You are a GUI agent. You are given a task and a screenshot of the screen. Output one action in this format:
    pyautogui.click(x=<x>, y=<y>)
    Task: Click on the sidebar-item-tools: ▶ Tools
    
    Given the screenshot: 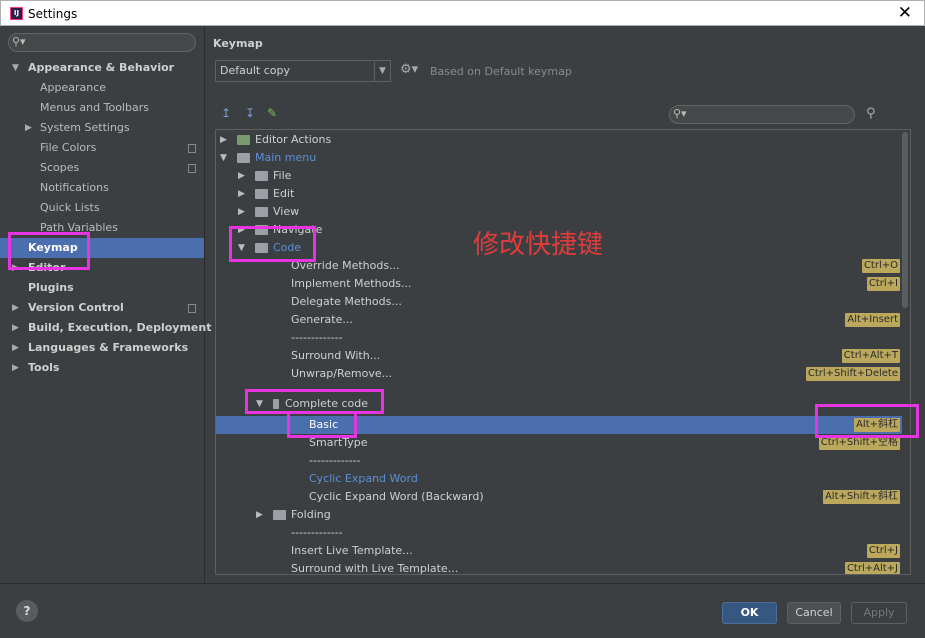 What is the action you would take?
    pyautogui.click(x=102, y=368)
    